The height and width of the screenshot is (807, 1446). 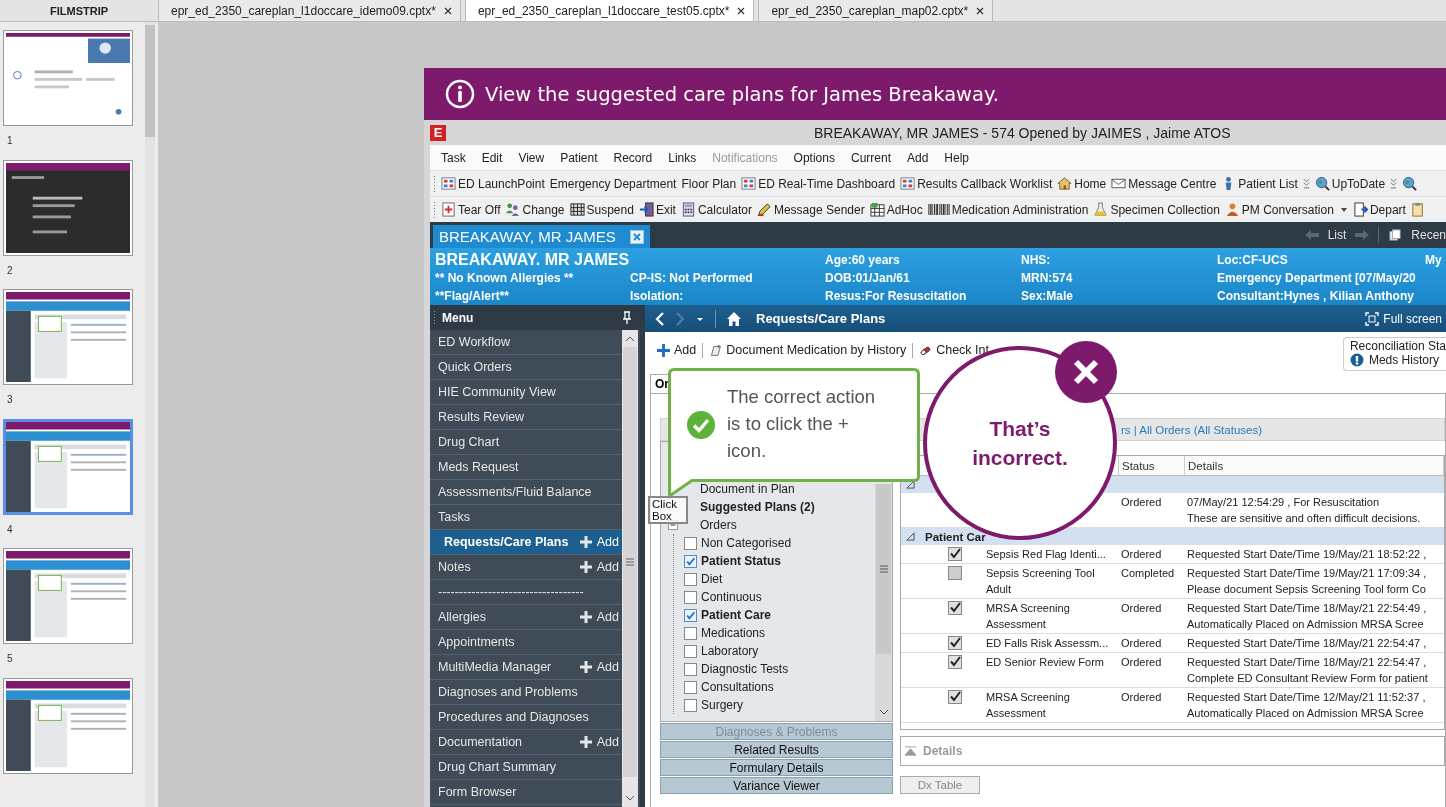 What do you see at coordinates (531, 157) in the screenshot?
I see `menu-item: View` at bounding box center [531, 157].